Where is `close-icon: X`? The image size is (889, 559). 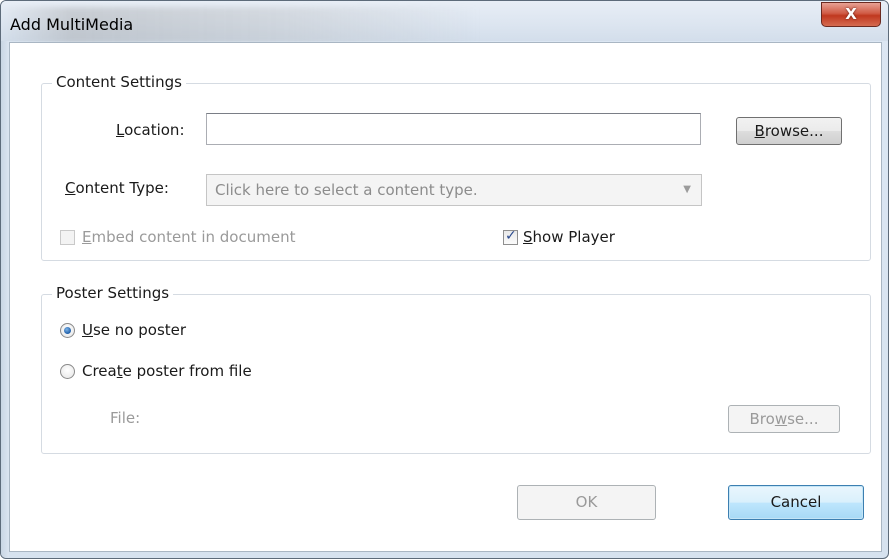
close-icon: X is located at coordinates (851, 14).